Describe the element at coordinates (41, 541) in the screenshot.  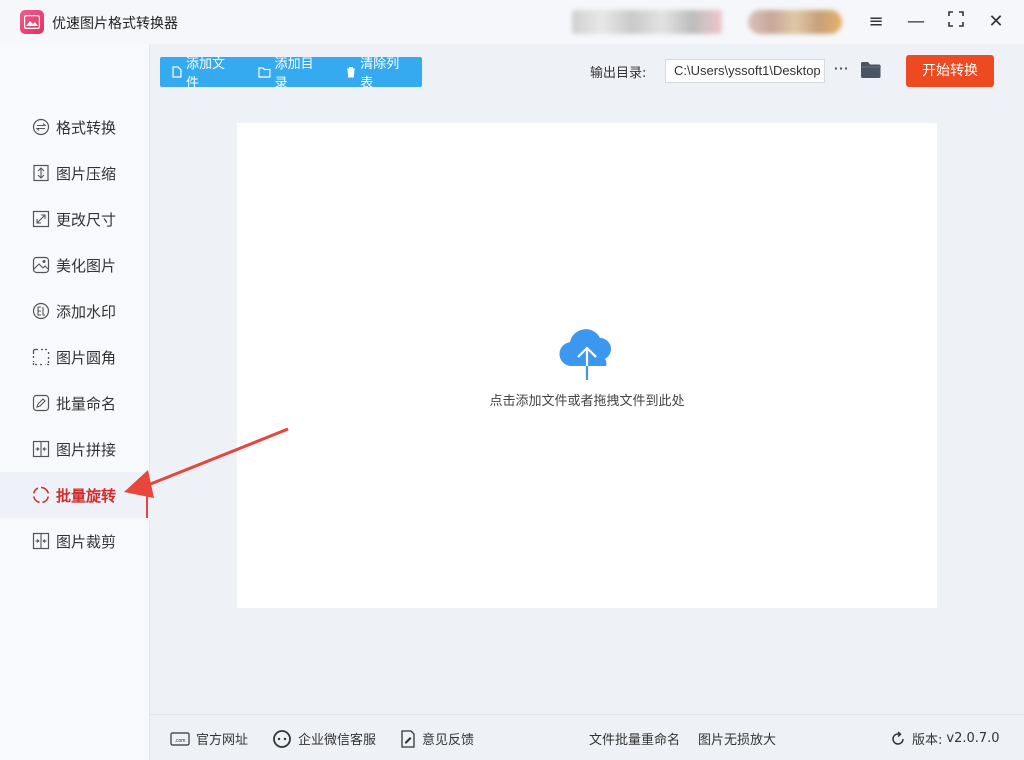
I see `crop-icon` at that location.